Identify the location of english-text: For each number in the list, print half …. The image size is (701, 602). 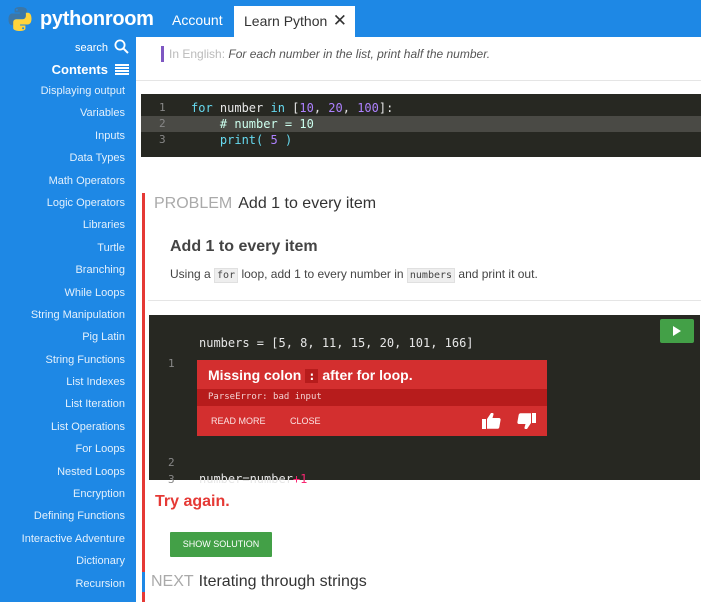
(359, 54).